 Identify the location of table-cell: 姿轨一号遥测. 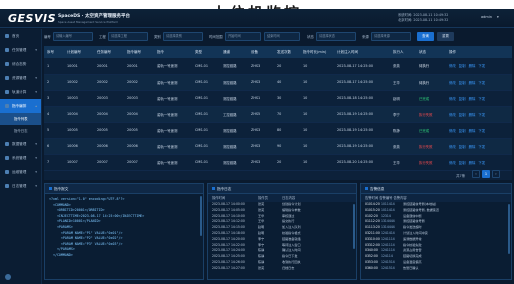
(173, 162).